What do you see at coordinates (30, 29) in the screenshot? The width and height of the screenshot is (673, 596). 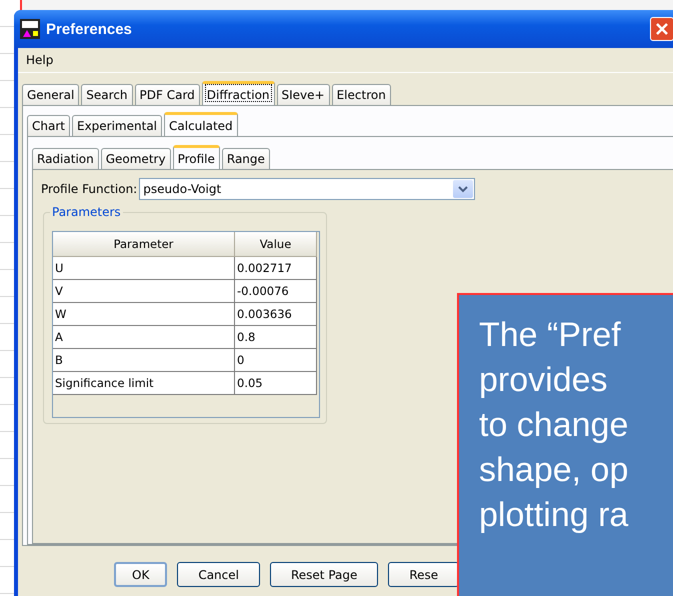 I see `app-icon` at bounding box center [30, 29].